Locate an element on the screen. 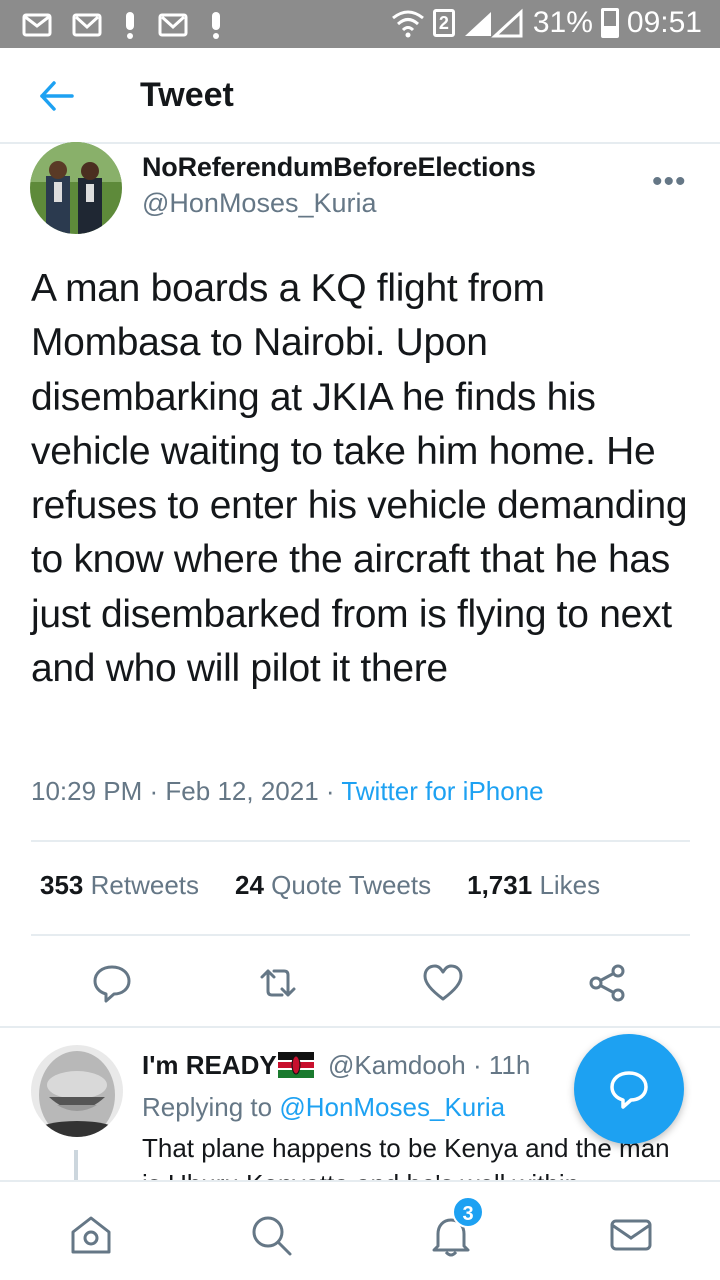  compose-icon is located at coordinates (629, 1090).